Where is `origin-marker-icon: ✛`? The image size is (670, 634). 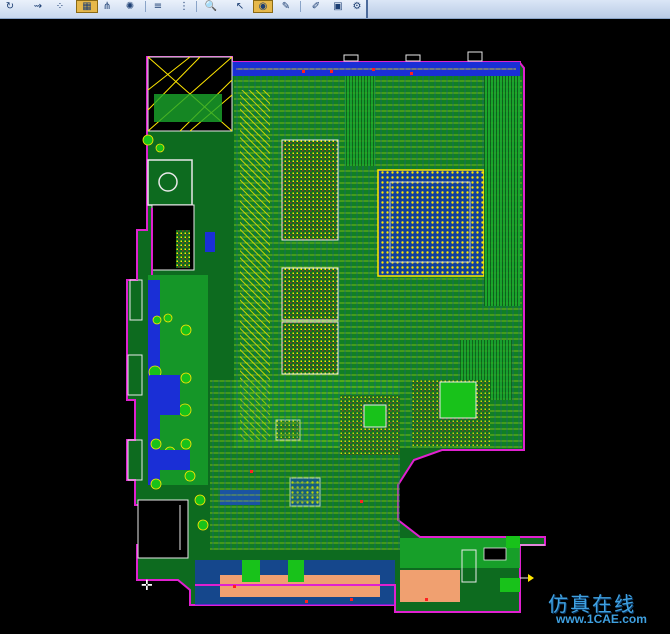 origin-marker-icon: ✛ is located at coordinates (147, 586).